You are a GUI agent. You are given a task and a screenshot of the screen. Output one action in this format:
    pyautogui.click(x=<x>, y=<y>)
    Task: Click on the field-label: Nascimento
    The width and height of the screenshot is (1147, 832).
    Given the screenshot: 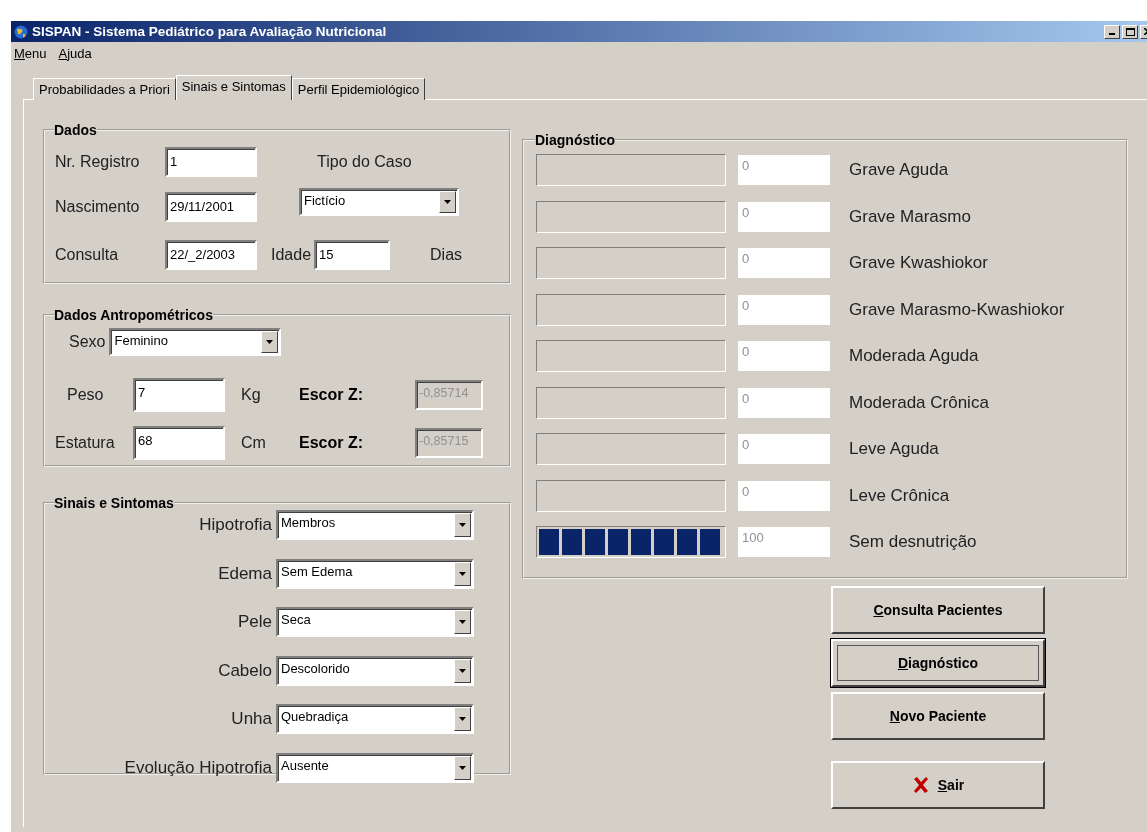 What is the action you would take?
    pyautogui.click(x=98, y=207)
    